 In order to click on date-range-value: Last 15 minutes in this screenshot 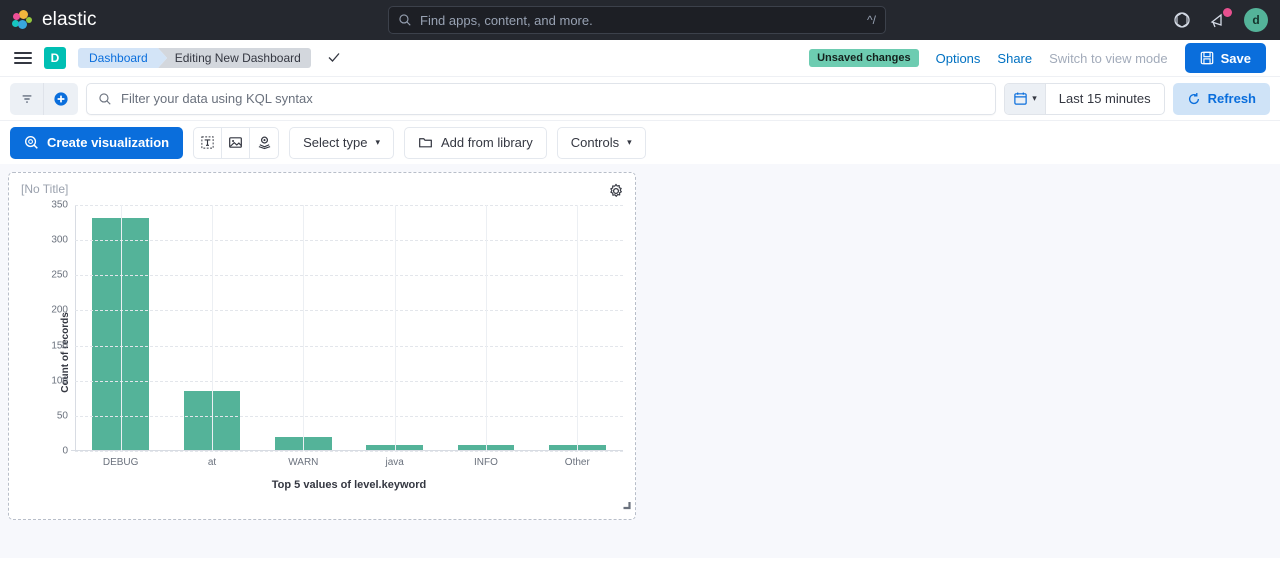, I will do `click(1105, 99)`.